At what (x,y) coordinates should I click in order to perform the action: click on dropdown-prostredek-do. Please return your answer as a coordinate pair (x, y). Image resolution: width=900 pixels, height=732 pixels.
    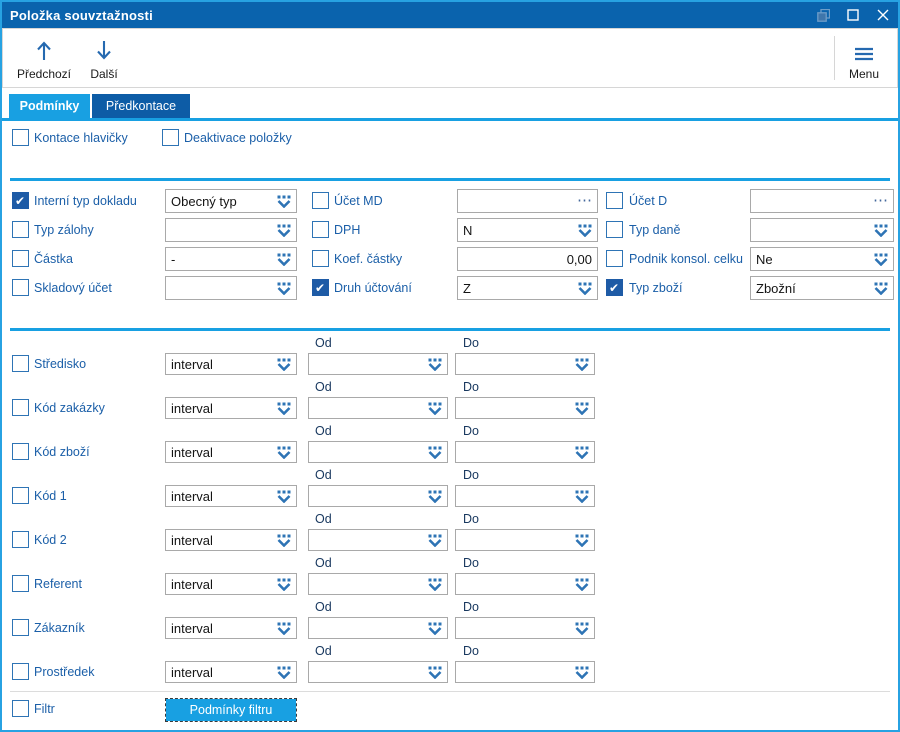
    Looking at the image, I should click on (525, 672).